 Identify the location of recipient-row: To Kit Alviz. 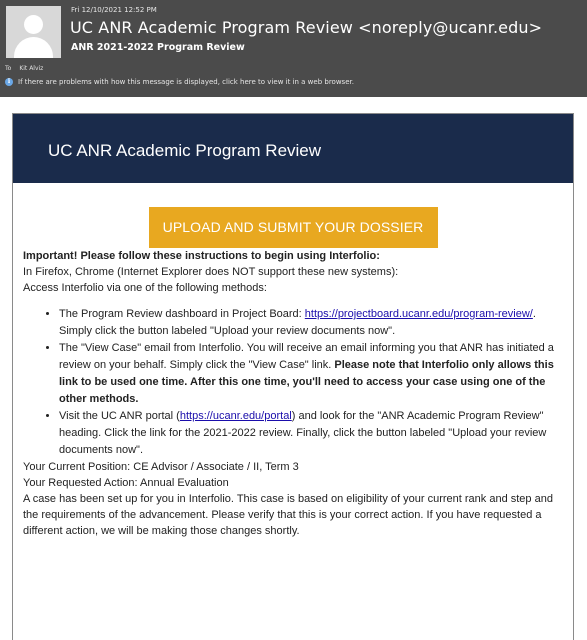
(24, 68).